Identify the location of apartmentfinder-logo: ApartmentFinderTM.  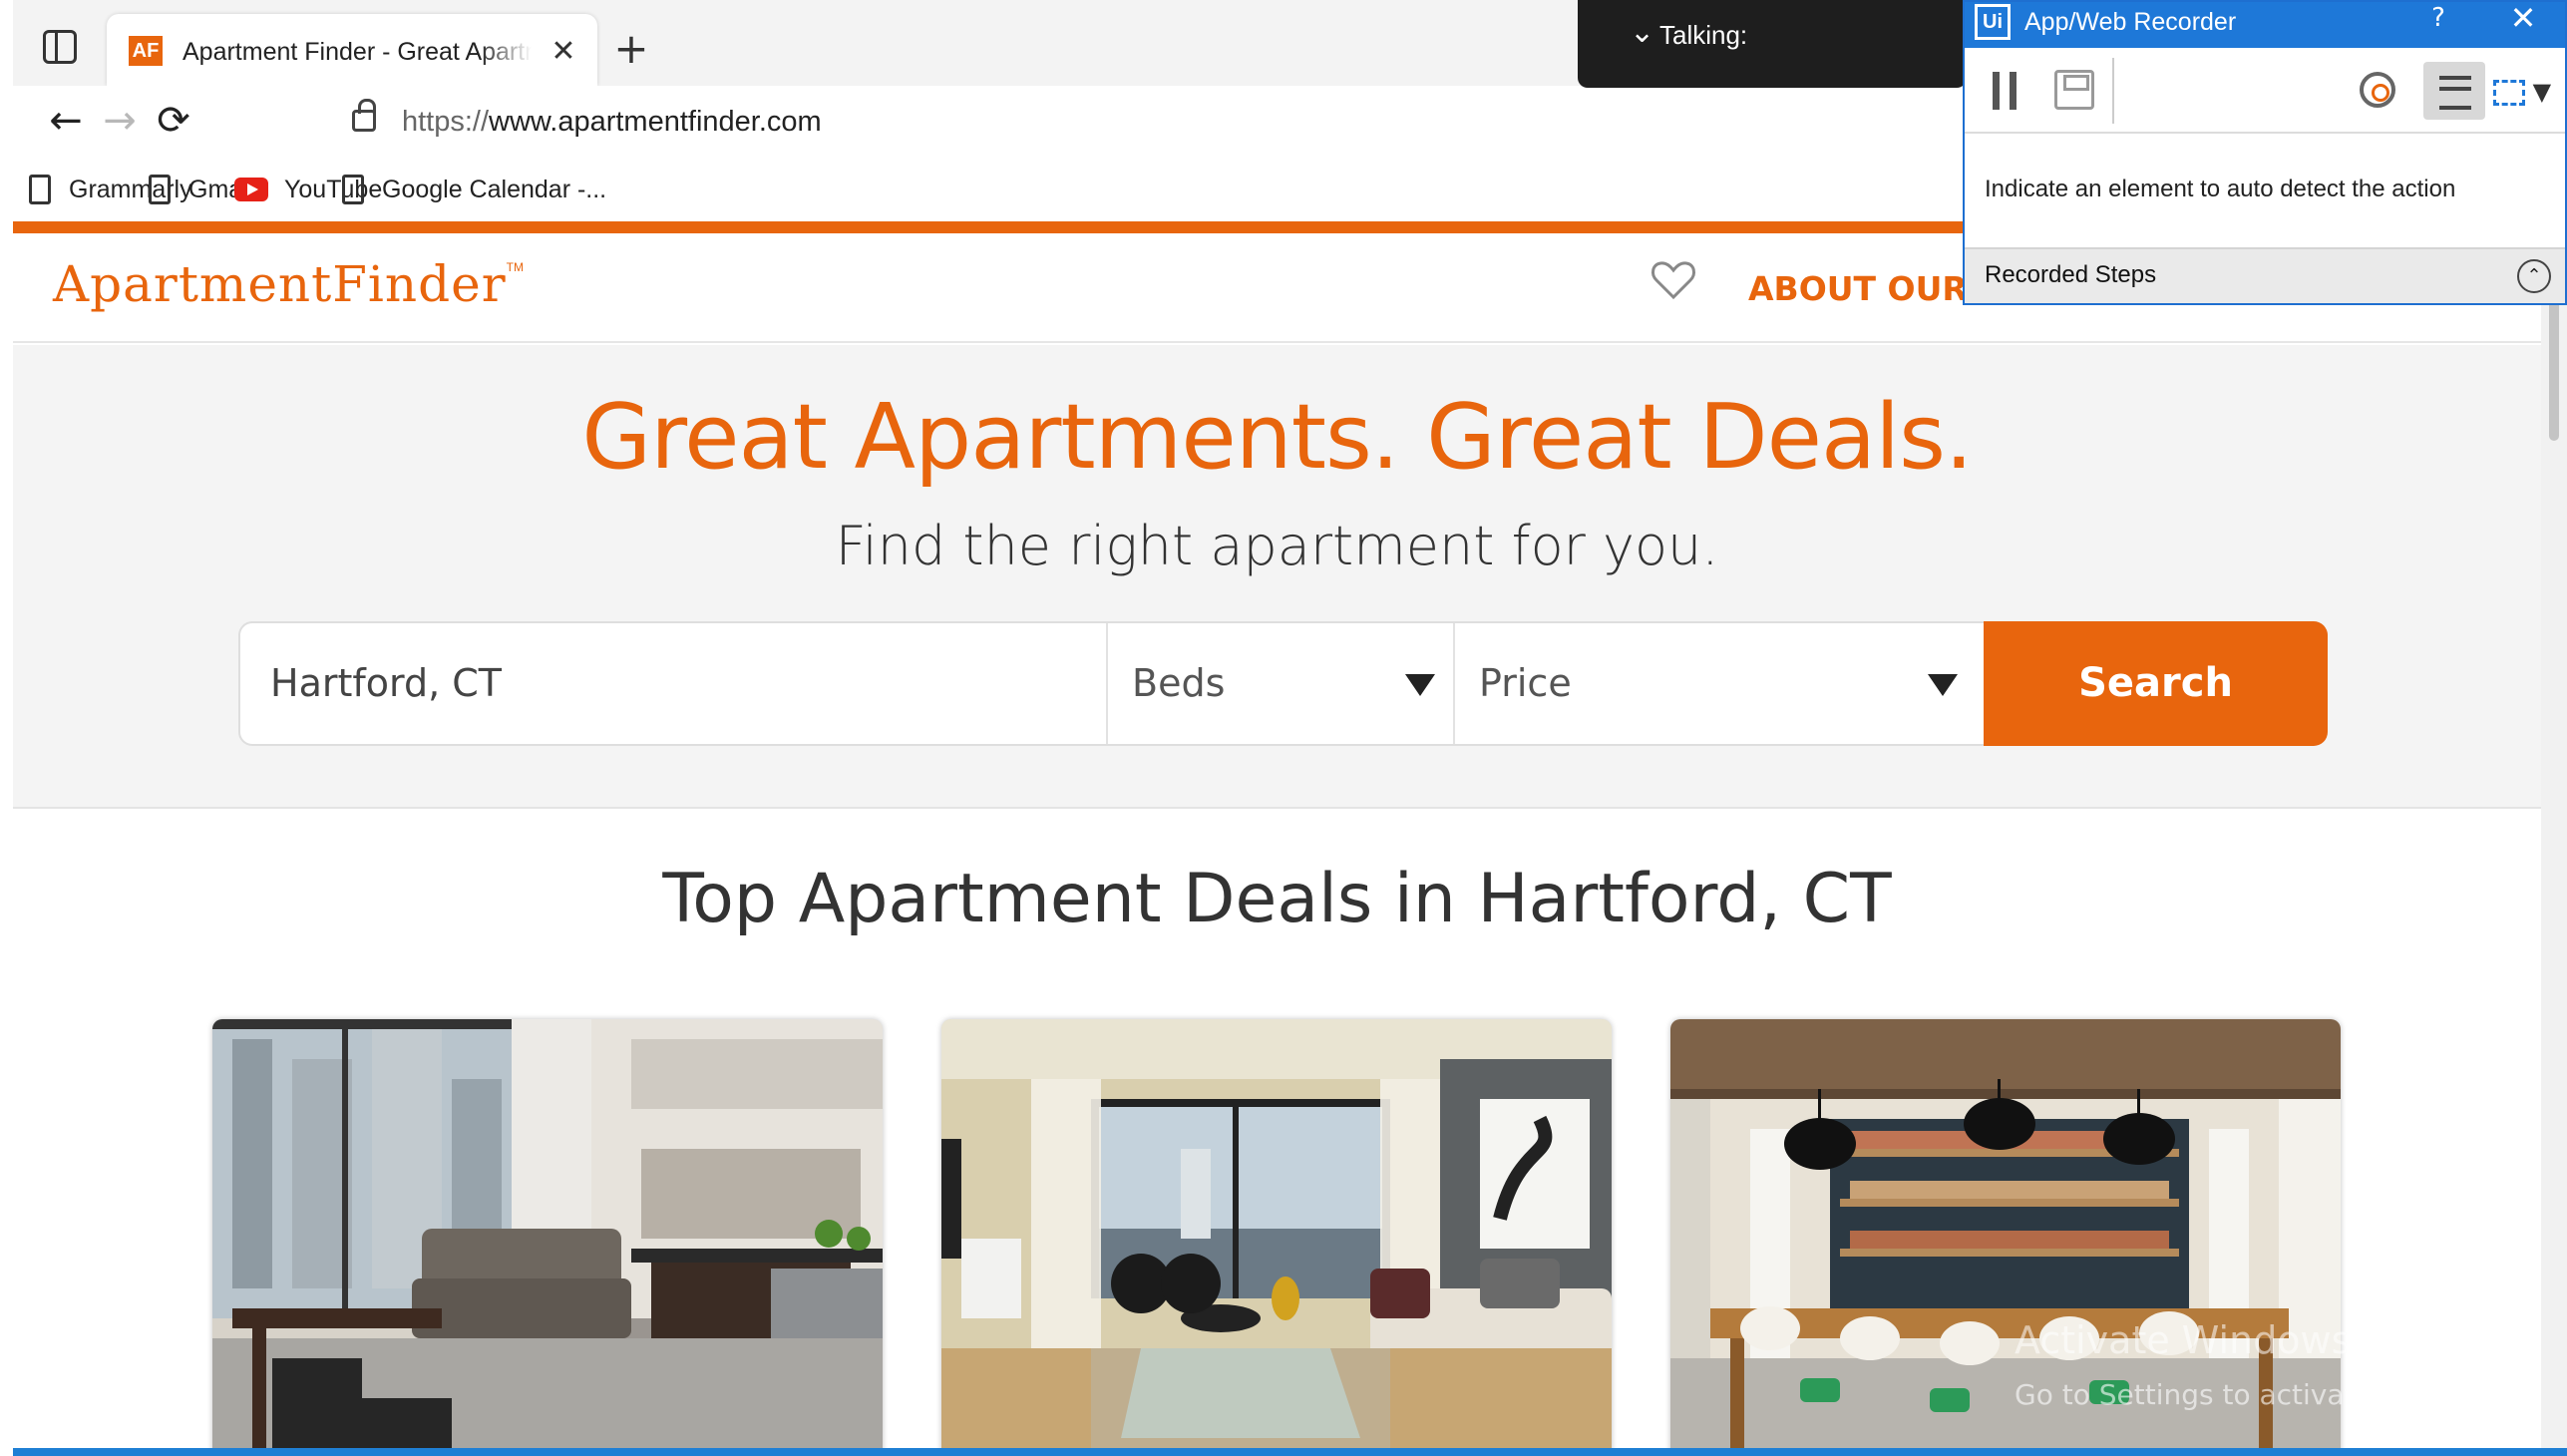
(288, 284).